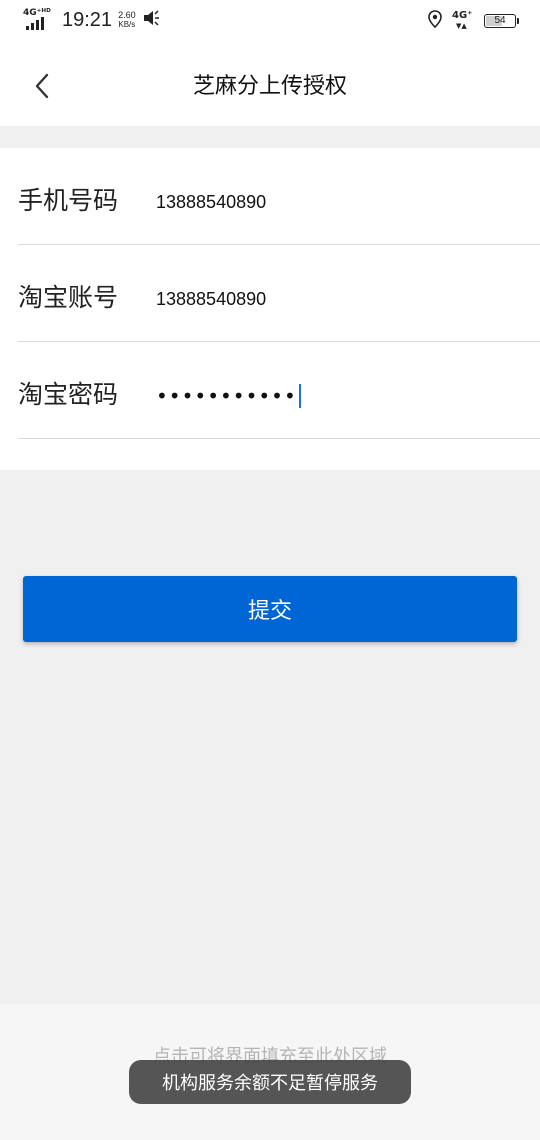 The width and height of the screenshot is (540, 1140). I want to click on taobao-password-row: 淘宝密码 •••••••••••, so click(279, 390).